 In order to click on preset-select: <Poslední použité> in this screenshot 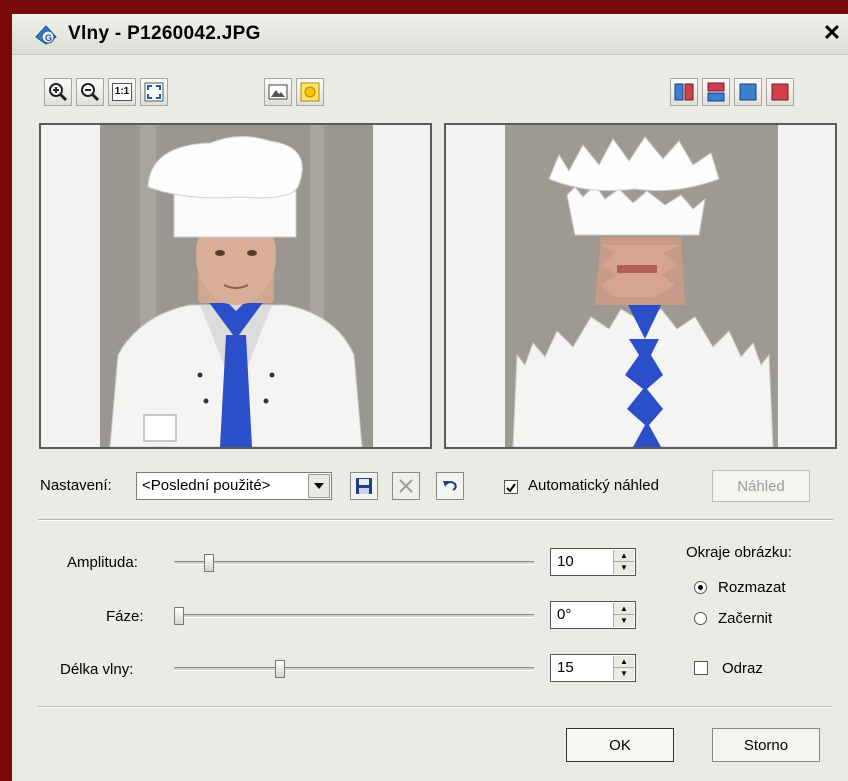, I will do `click(234, 486)`.